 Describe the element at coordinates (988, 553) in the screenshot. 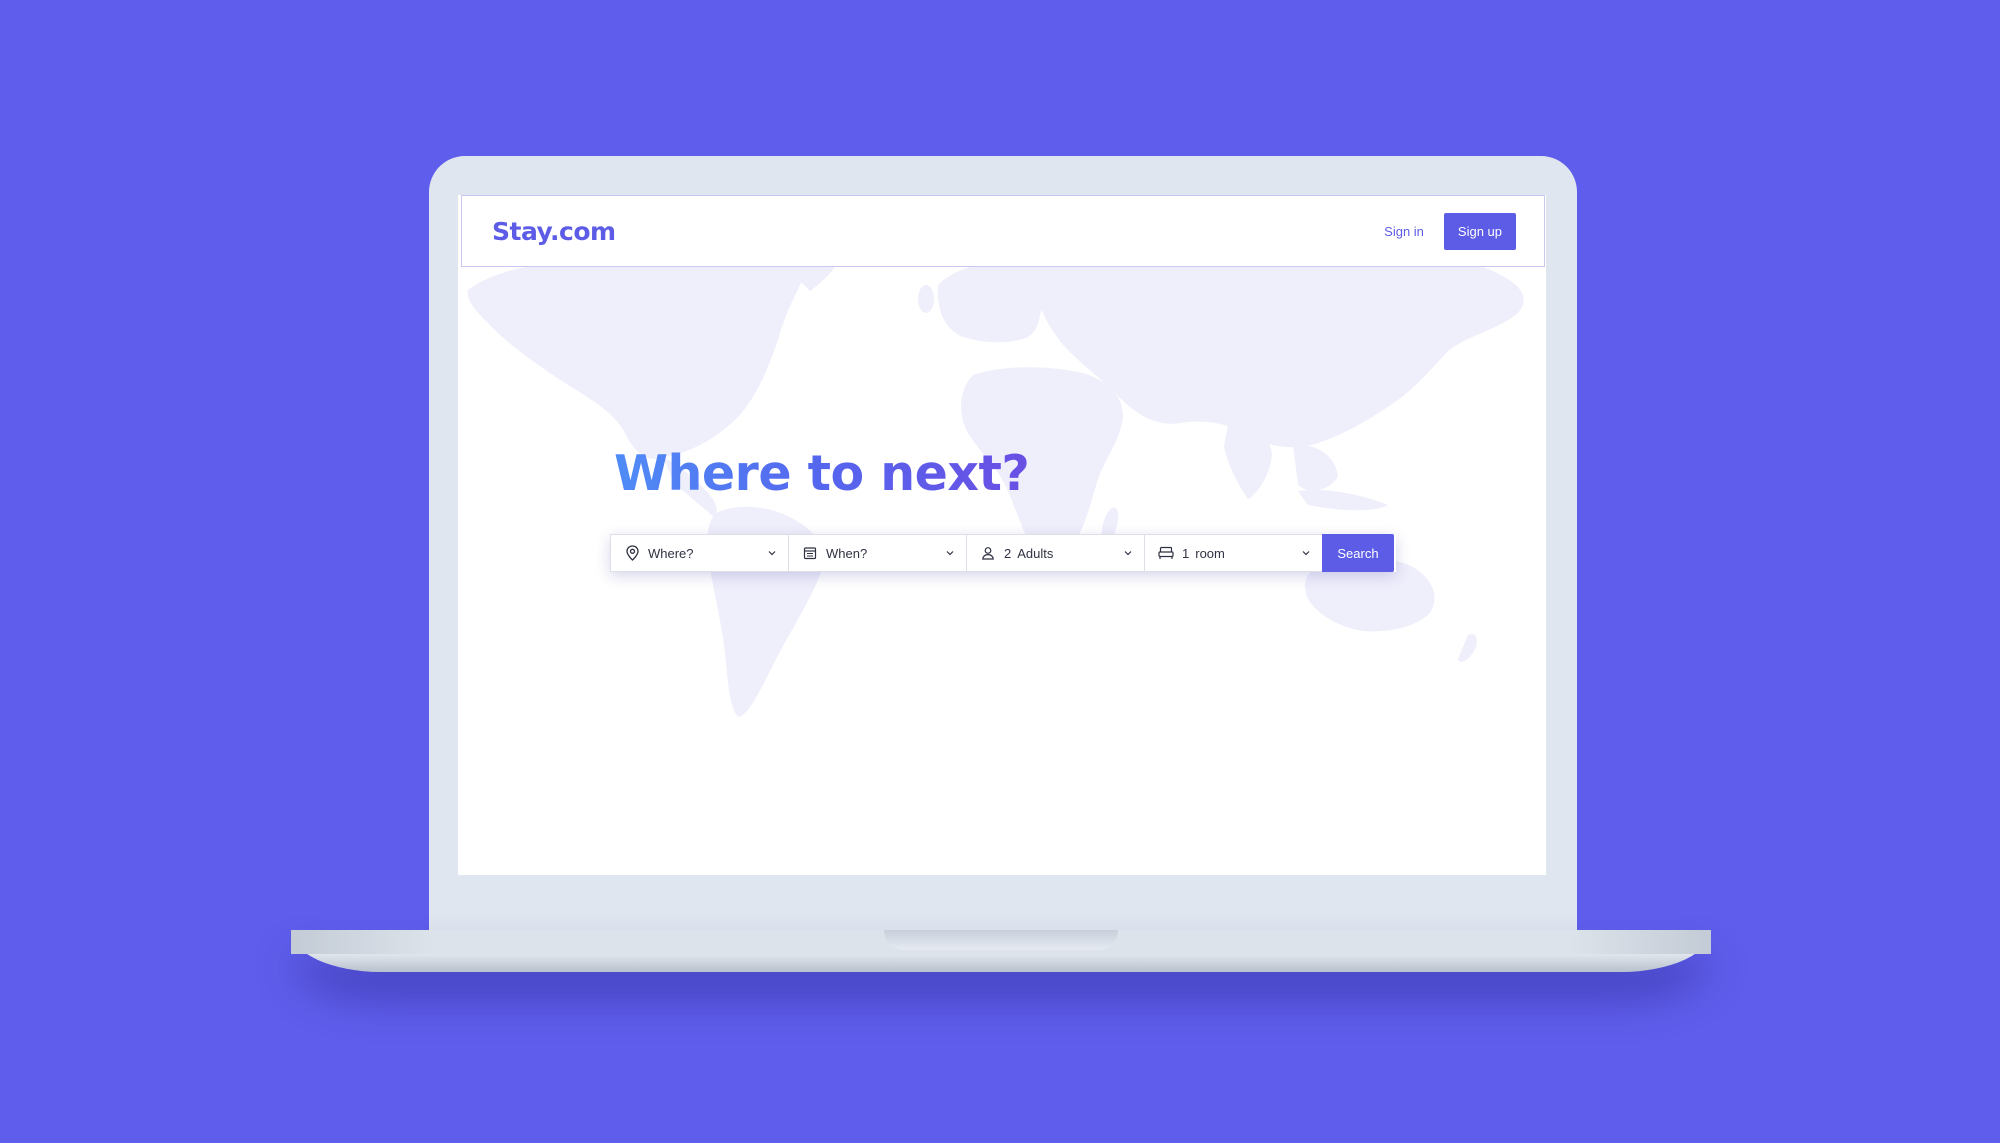

I see `person-icon` at that location.